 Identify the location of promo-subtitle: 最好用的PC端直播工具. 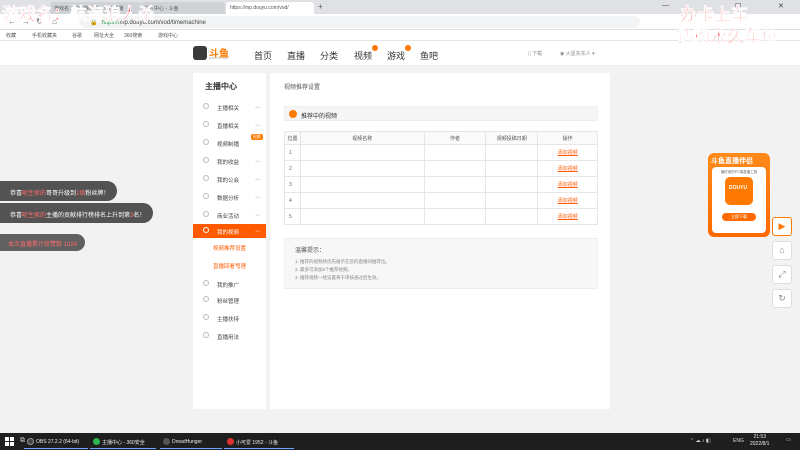
(739, 172).